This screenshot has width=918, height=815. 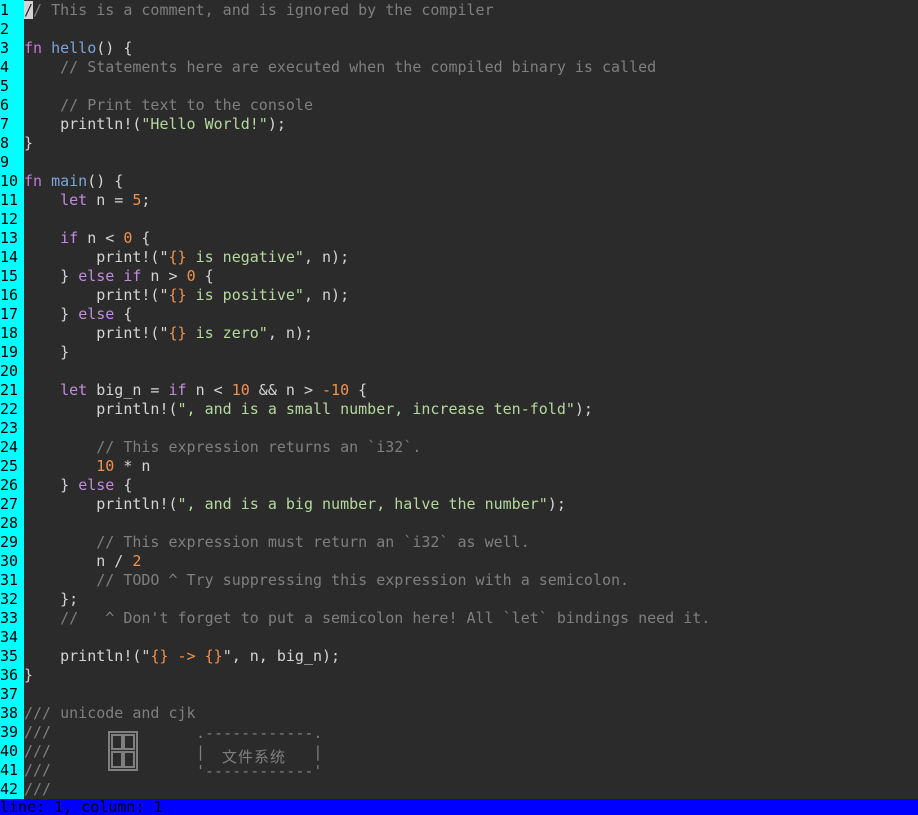 I want to click on code-token: -10, so click(x=336, y=390).